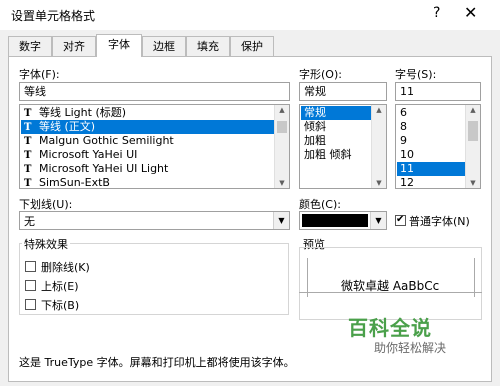 The width and height of the screenshot is (500, 386). Describe the element at coordinates (252, 46) in the screenshot. I see `tab-protection: 保护` at that location.